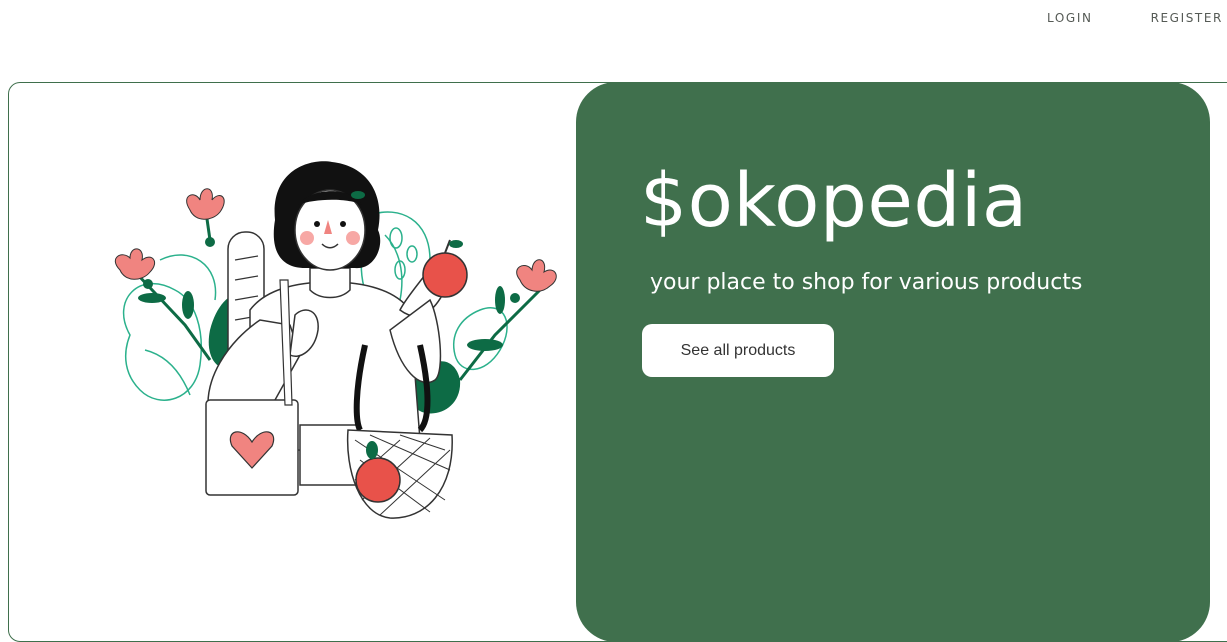 The image size is (1227, 642). What do you see at coordinates (866, 282) in the screenshot?
I see `hero-tagline: your place to shop for various products` at bounding box center [866, 282].